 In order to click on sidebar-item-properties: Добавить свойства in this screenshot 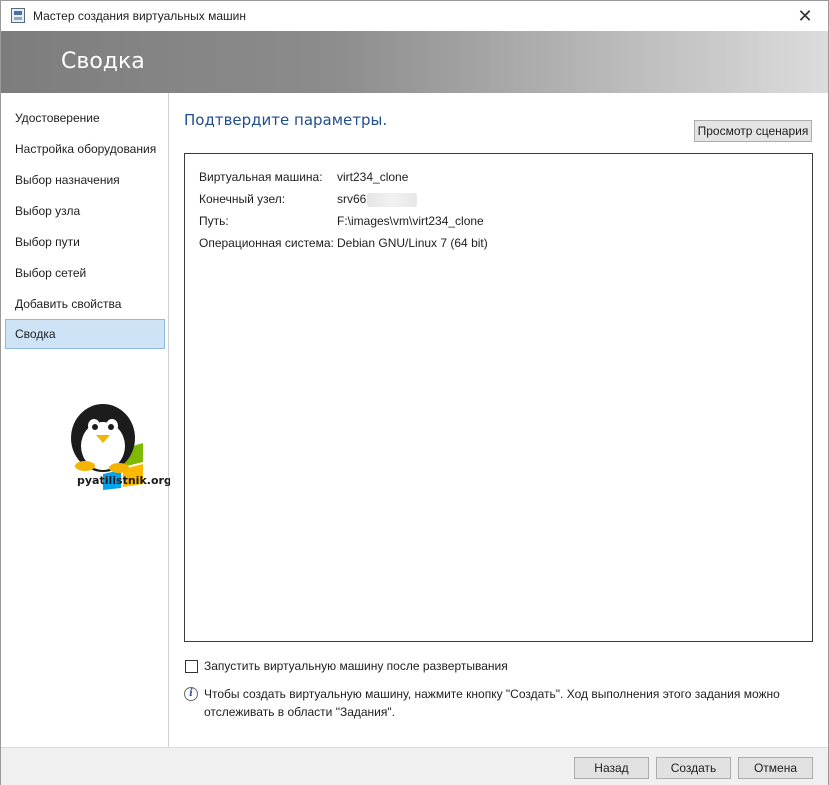, I will do `click(85, 304)`.